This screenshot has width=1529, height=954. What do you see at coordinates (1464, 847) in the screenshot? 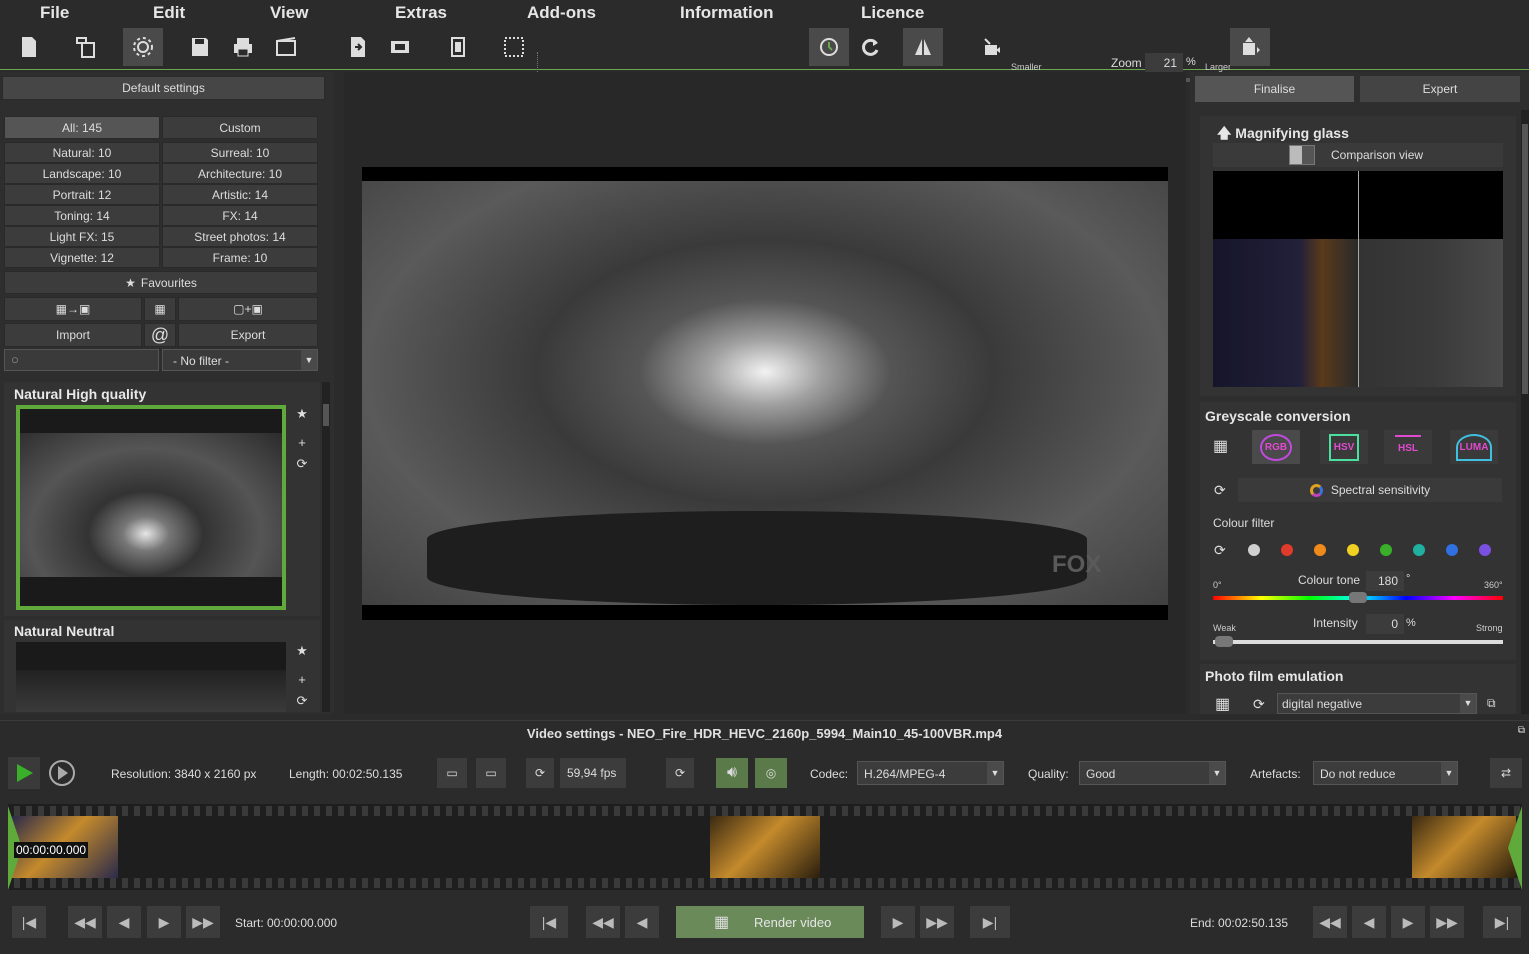
I see `timeline-thumb-end` at bounding box center [1464, 847].